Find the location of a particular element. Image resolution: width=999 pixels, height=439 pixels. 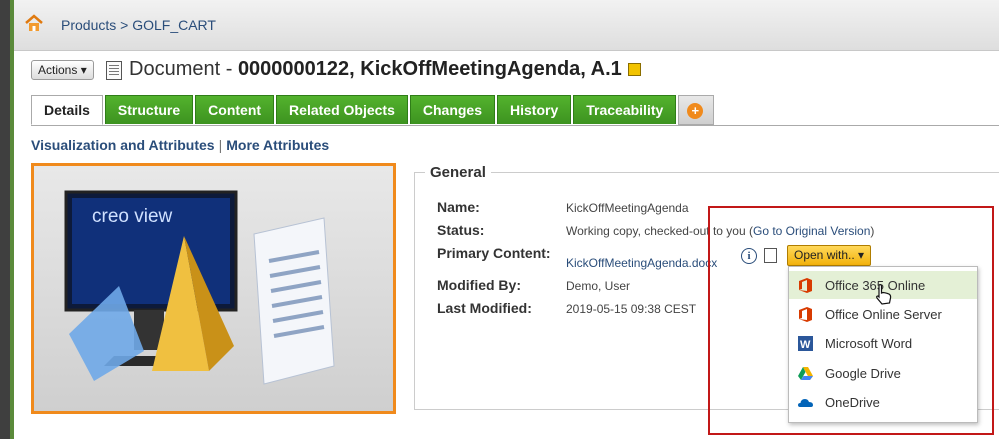

add-tab-icon: + is located at coordinates (695, 111).